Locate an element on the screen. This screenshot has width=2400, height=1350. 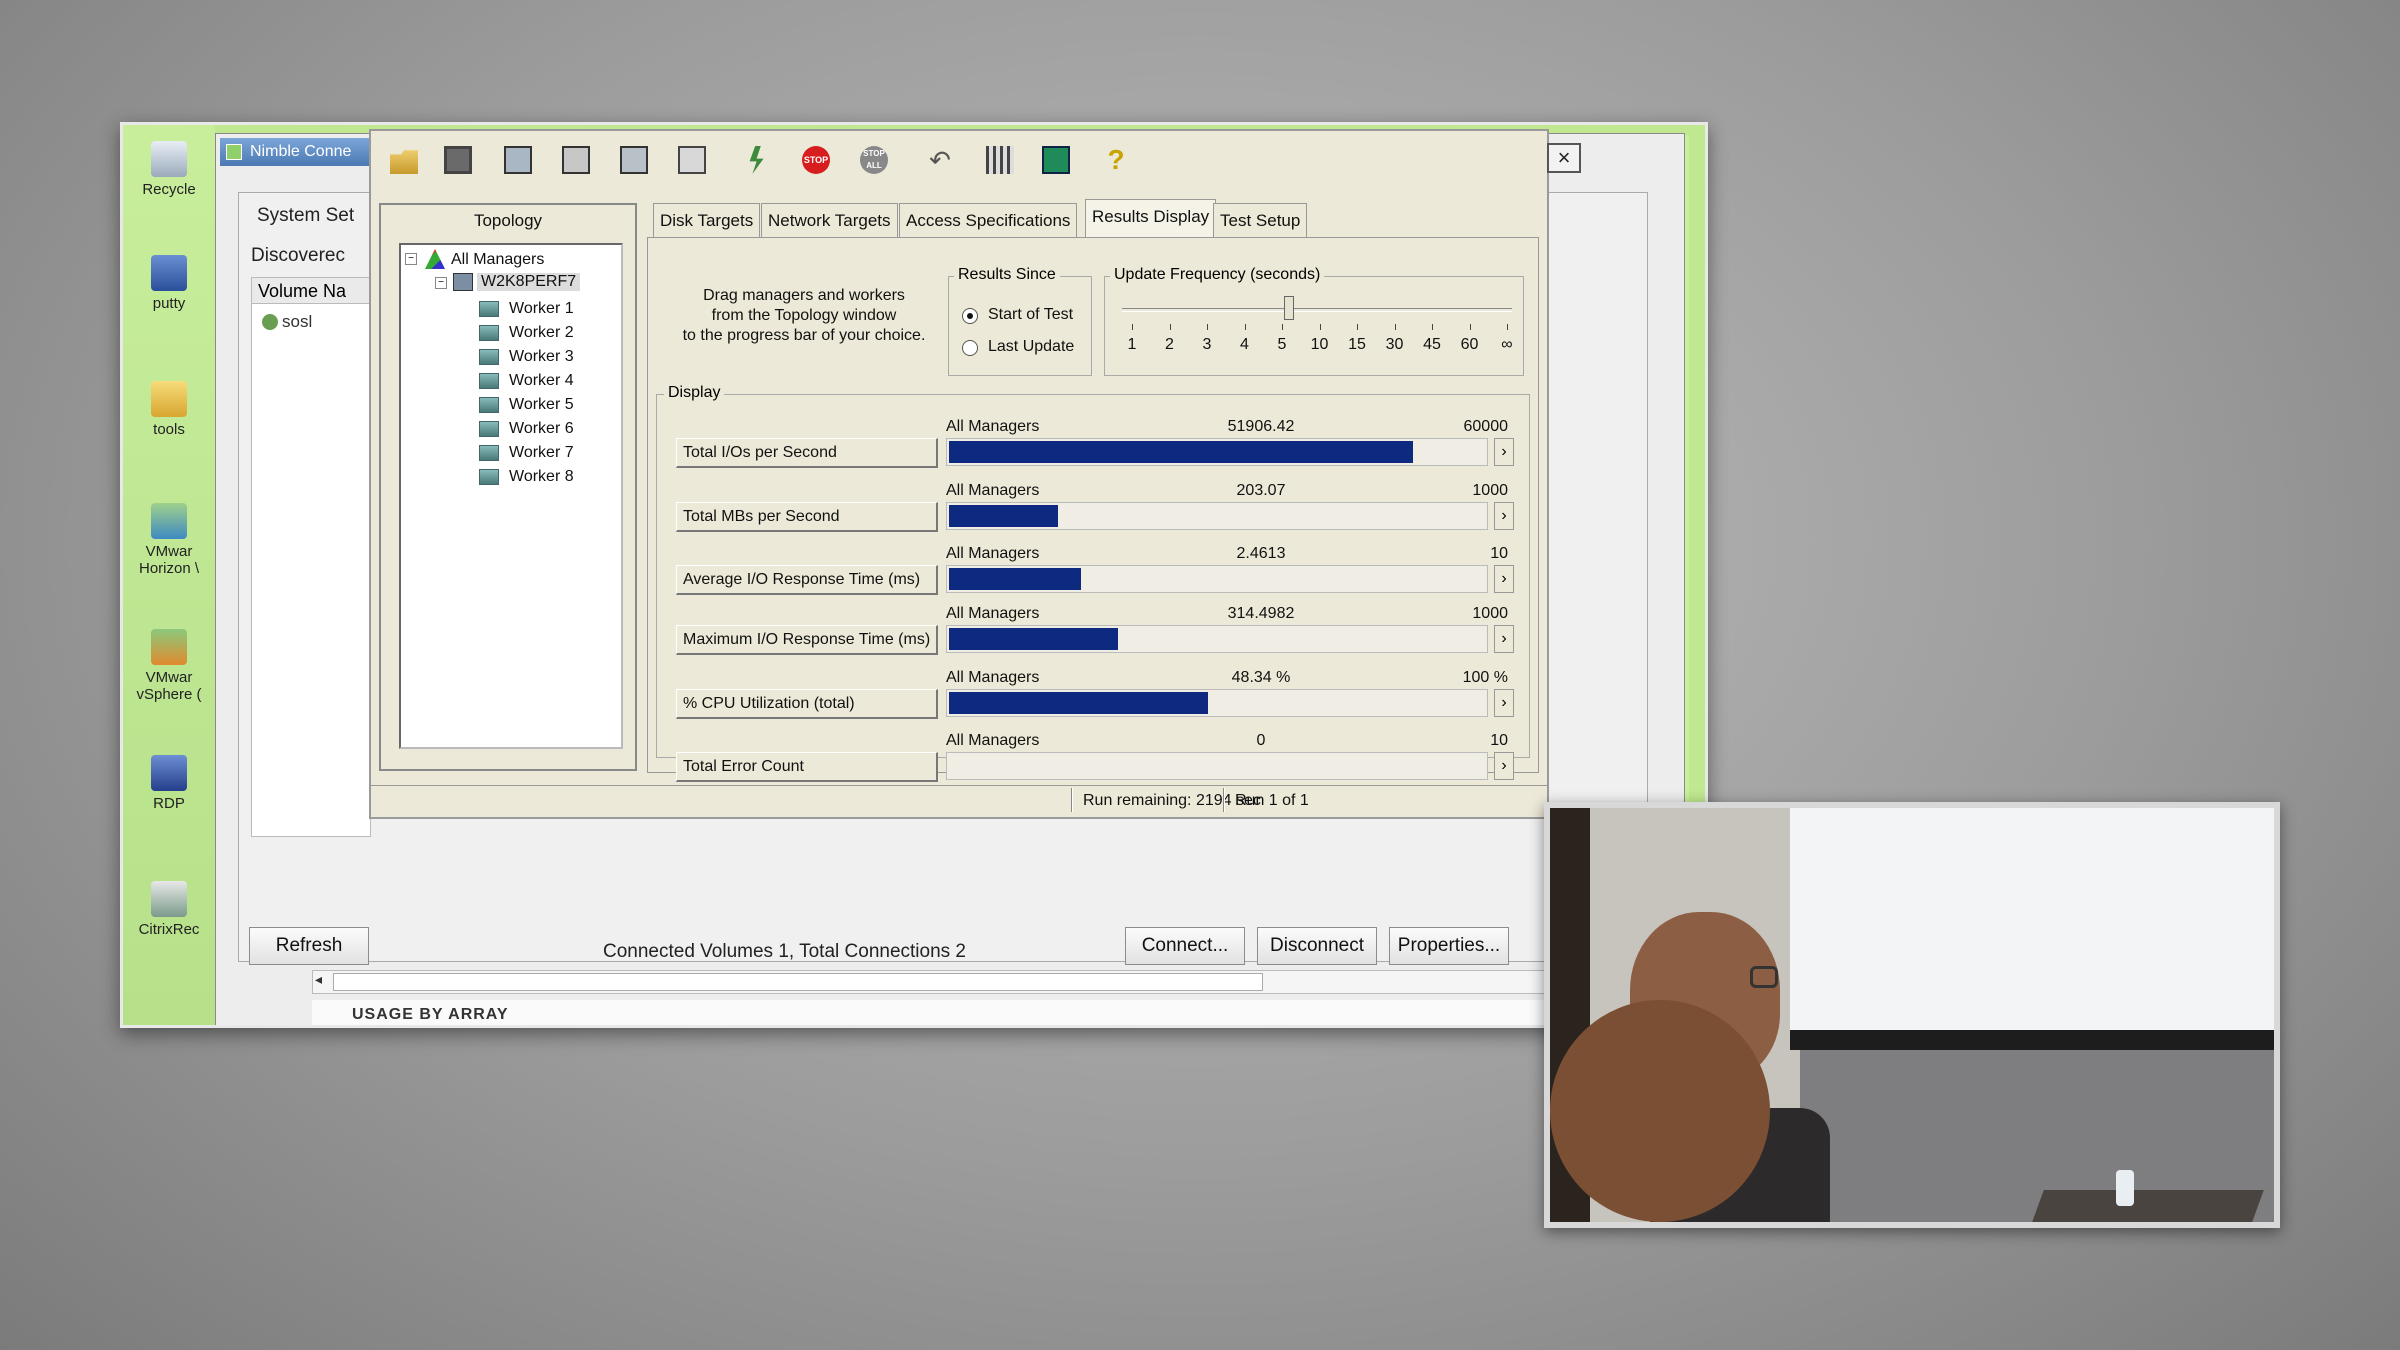
horizontal-scrollbar: ◂ is located at coordinates (1008, 982).